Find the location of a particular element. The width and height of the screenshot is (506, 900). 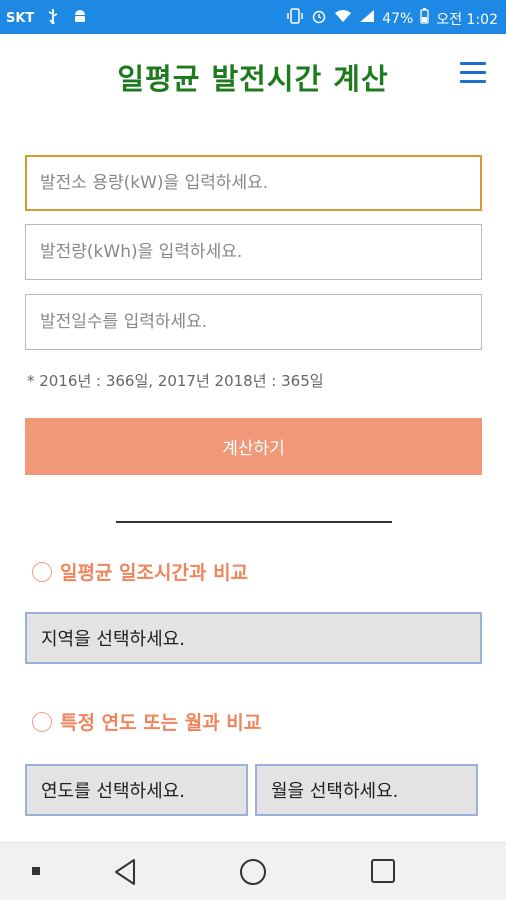

menu-icon is located at coordinates (473, 74).